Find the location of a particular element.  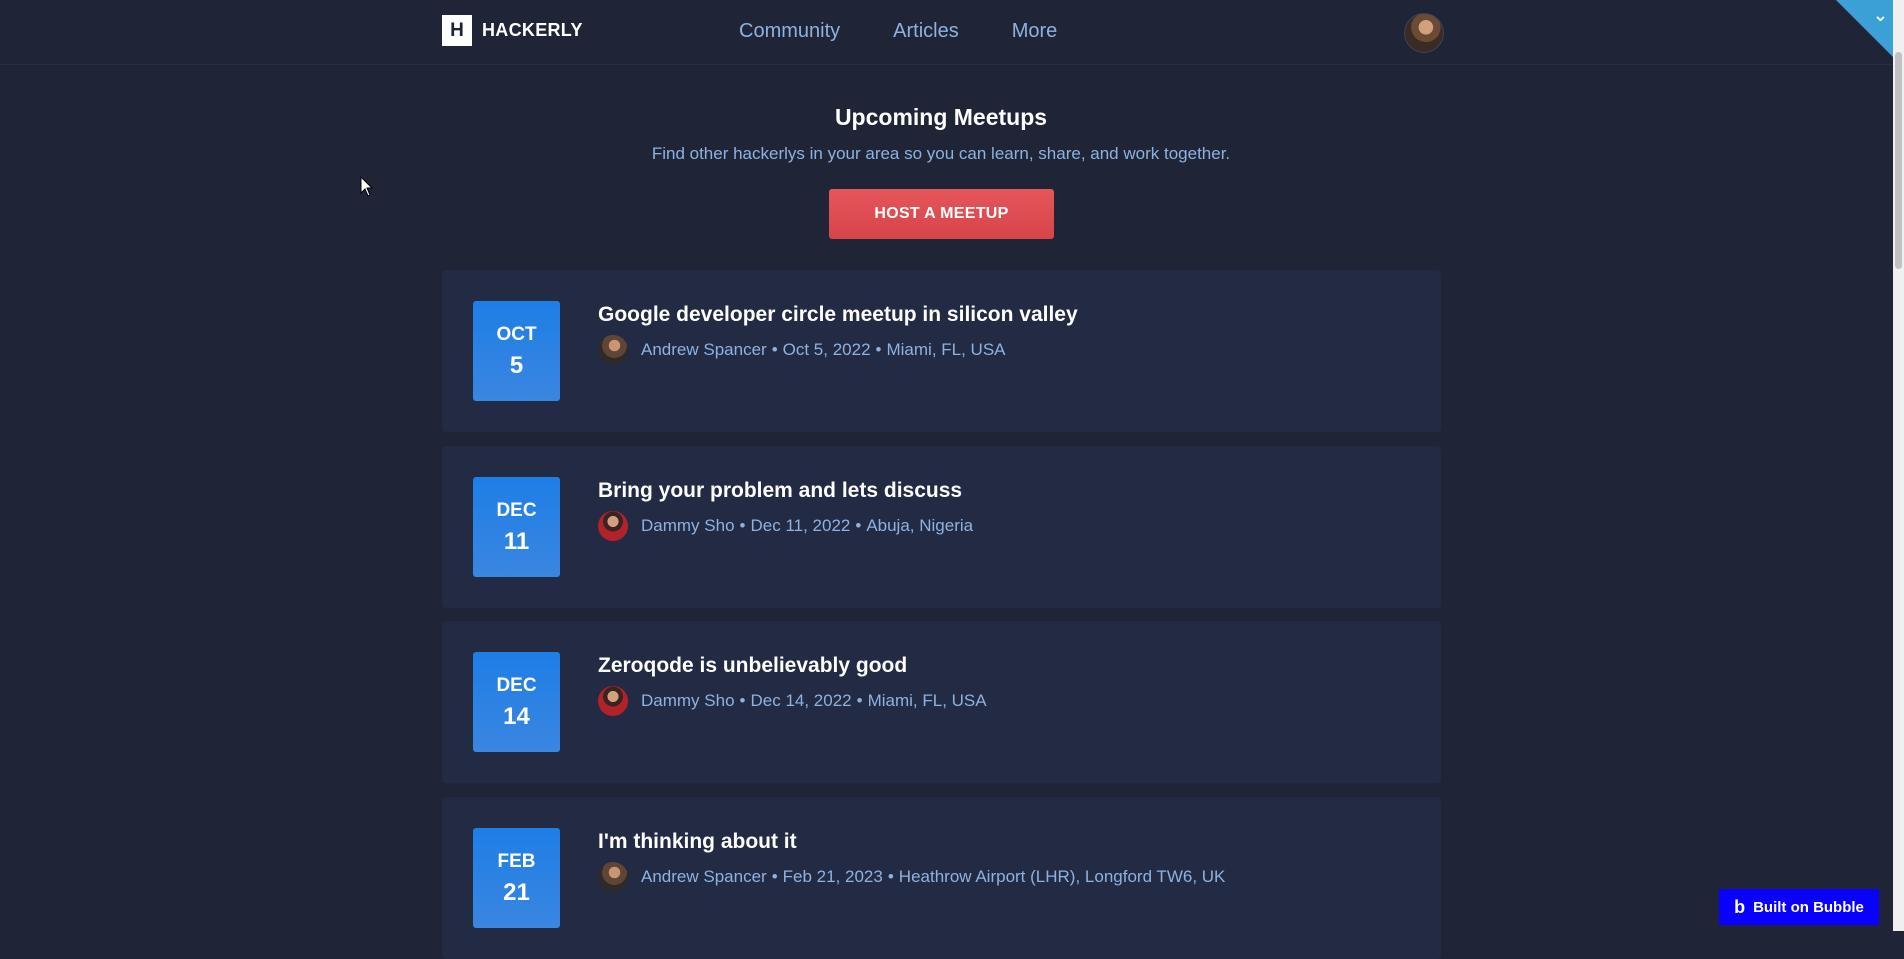

built-on-bubble-badge: b Built on Bubble is located at coordinates (1799, 907).